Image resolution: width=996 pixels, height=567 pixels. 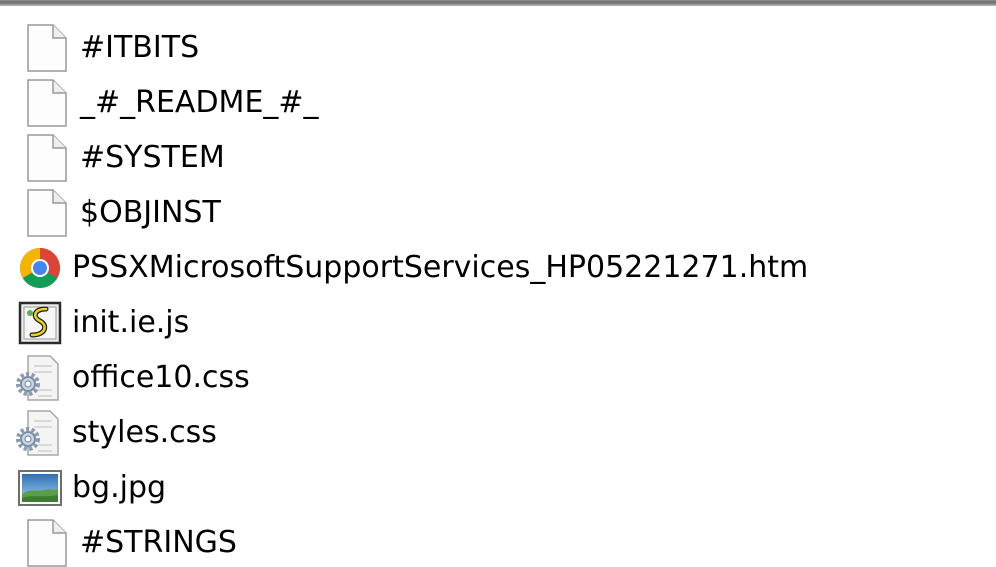 What do you see at coordinates (498, 102) in the screenshot?
I see `file-item: _#_README_#_` at bounding box center [498, 102].